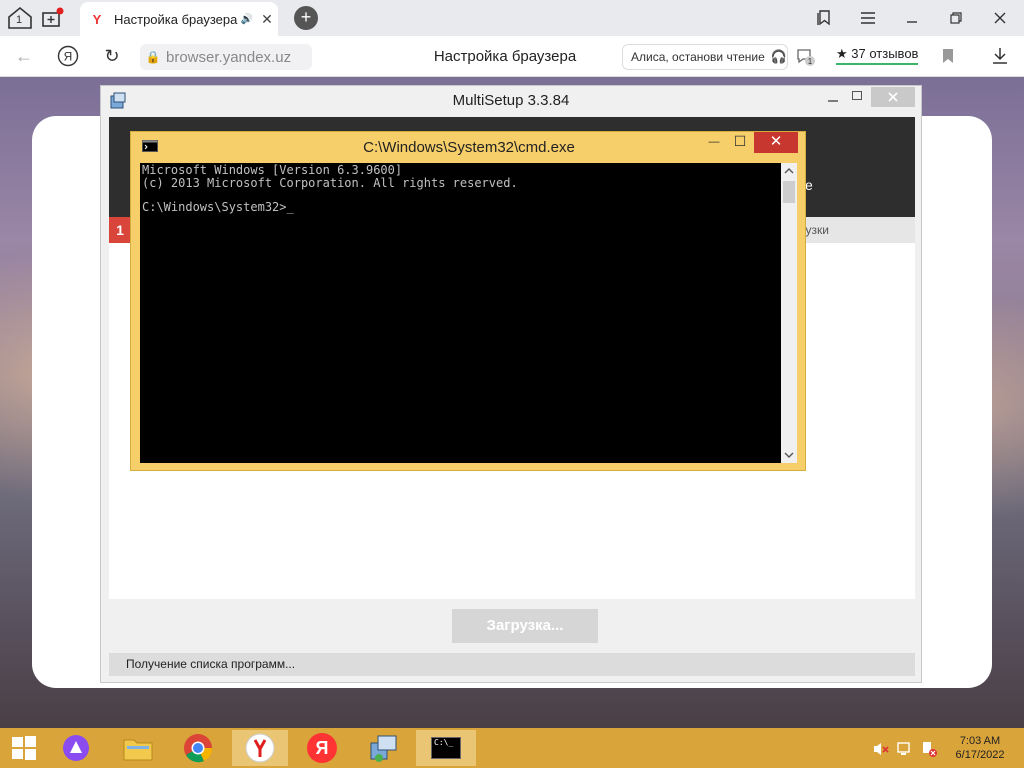  Describe the element at coordinates (809, 185) in the screenshot. I see `multisetup-header-fragment: е` at that location.